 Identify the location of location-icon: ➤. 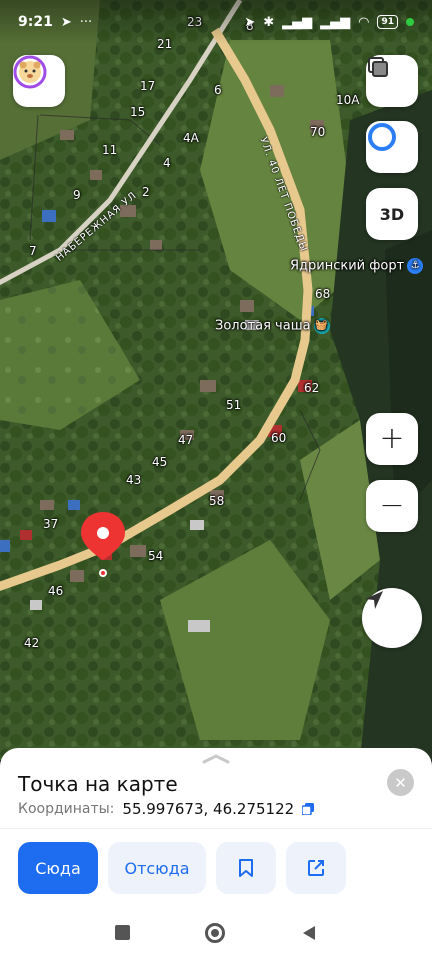
(250, 22).